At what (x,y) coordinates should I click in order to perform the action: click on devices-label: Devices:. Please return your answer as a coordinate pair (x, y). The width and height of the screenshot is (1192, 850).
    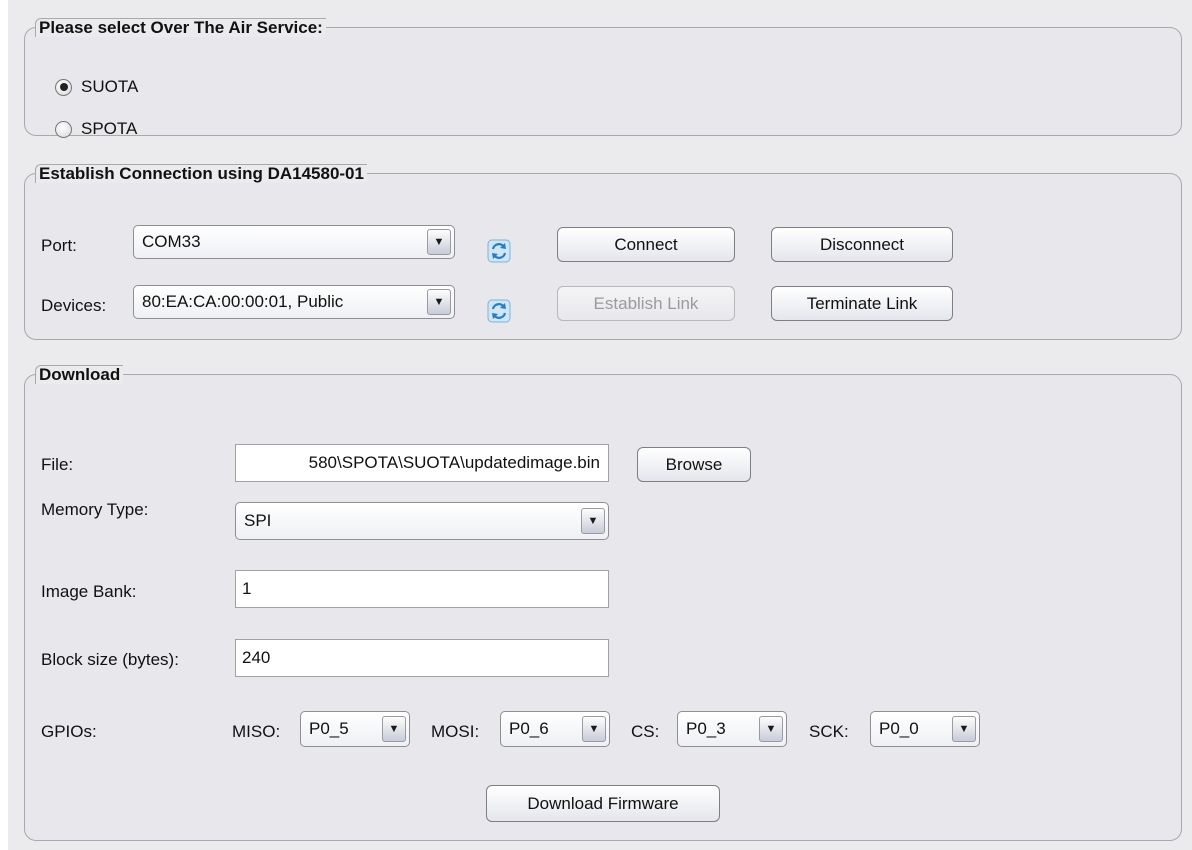
    Looking at the image, I should click on (74, 305).